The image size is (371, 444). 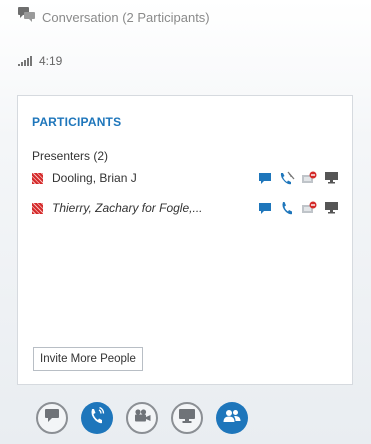 I want to click on video-camera-icon, so click(x=142, y=418).